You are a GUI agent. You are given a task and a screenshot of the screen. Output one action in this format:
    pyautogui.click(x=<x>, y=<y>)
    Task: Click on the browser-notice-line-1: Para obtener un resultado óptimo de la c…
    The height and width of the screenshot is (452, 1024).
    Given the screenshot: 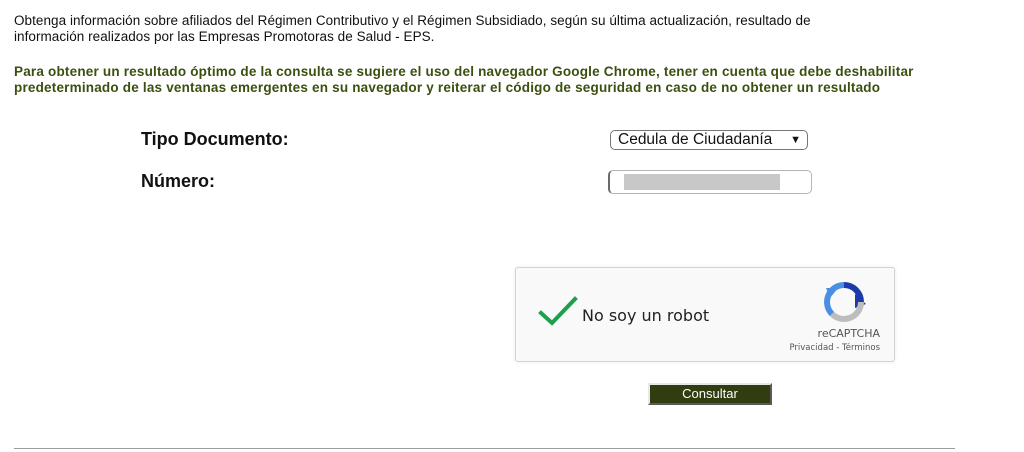 What is the action you would take?
    pyautogui.click(x=464, y=71)
    